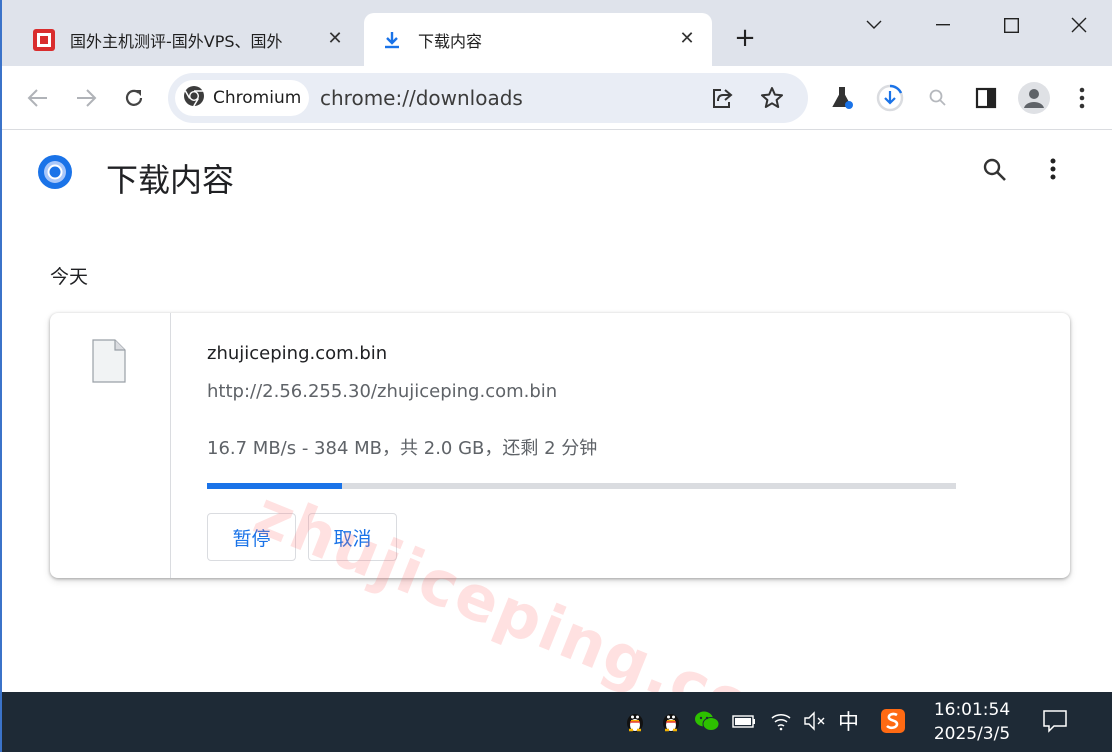 Image resolution: width=1112 pixels, height=752 pixels. I want to click on more-options-icon, so click(1053, 171).